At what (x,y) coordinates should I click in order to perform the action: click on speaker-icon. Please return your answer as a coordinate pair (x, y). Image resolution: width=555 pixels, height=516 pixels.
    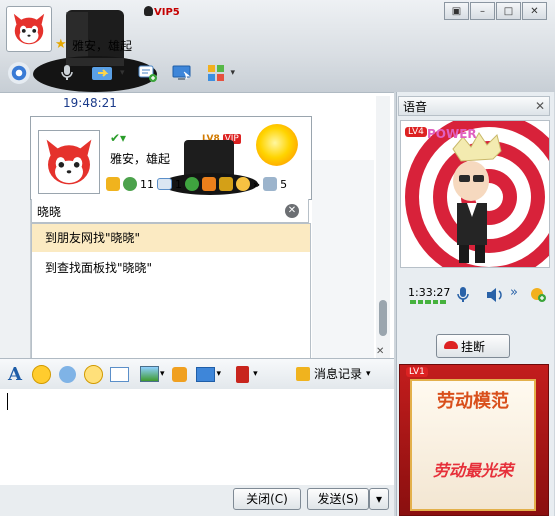
    Looking at the image, I should click on (495, 296).